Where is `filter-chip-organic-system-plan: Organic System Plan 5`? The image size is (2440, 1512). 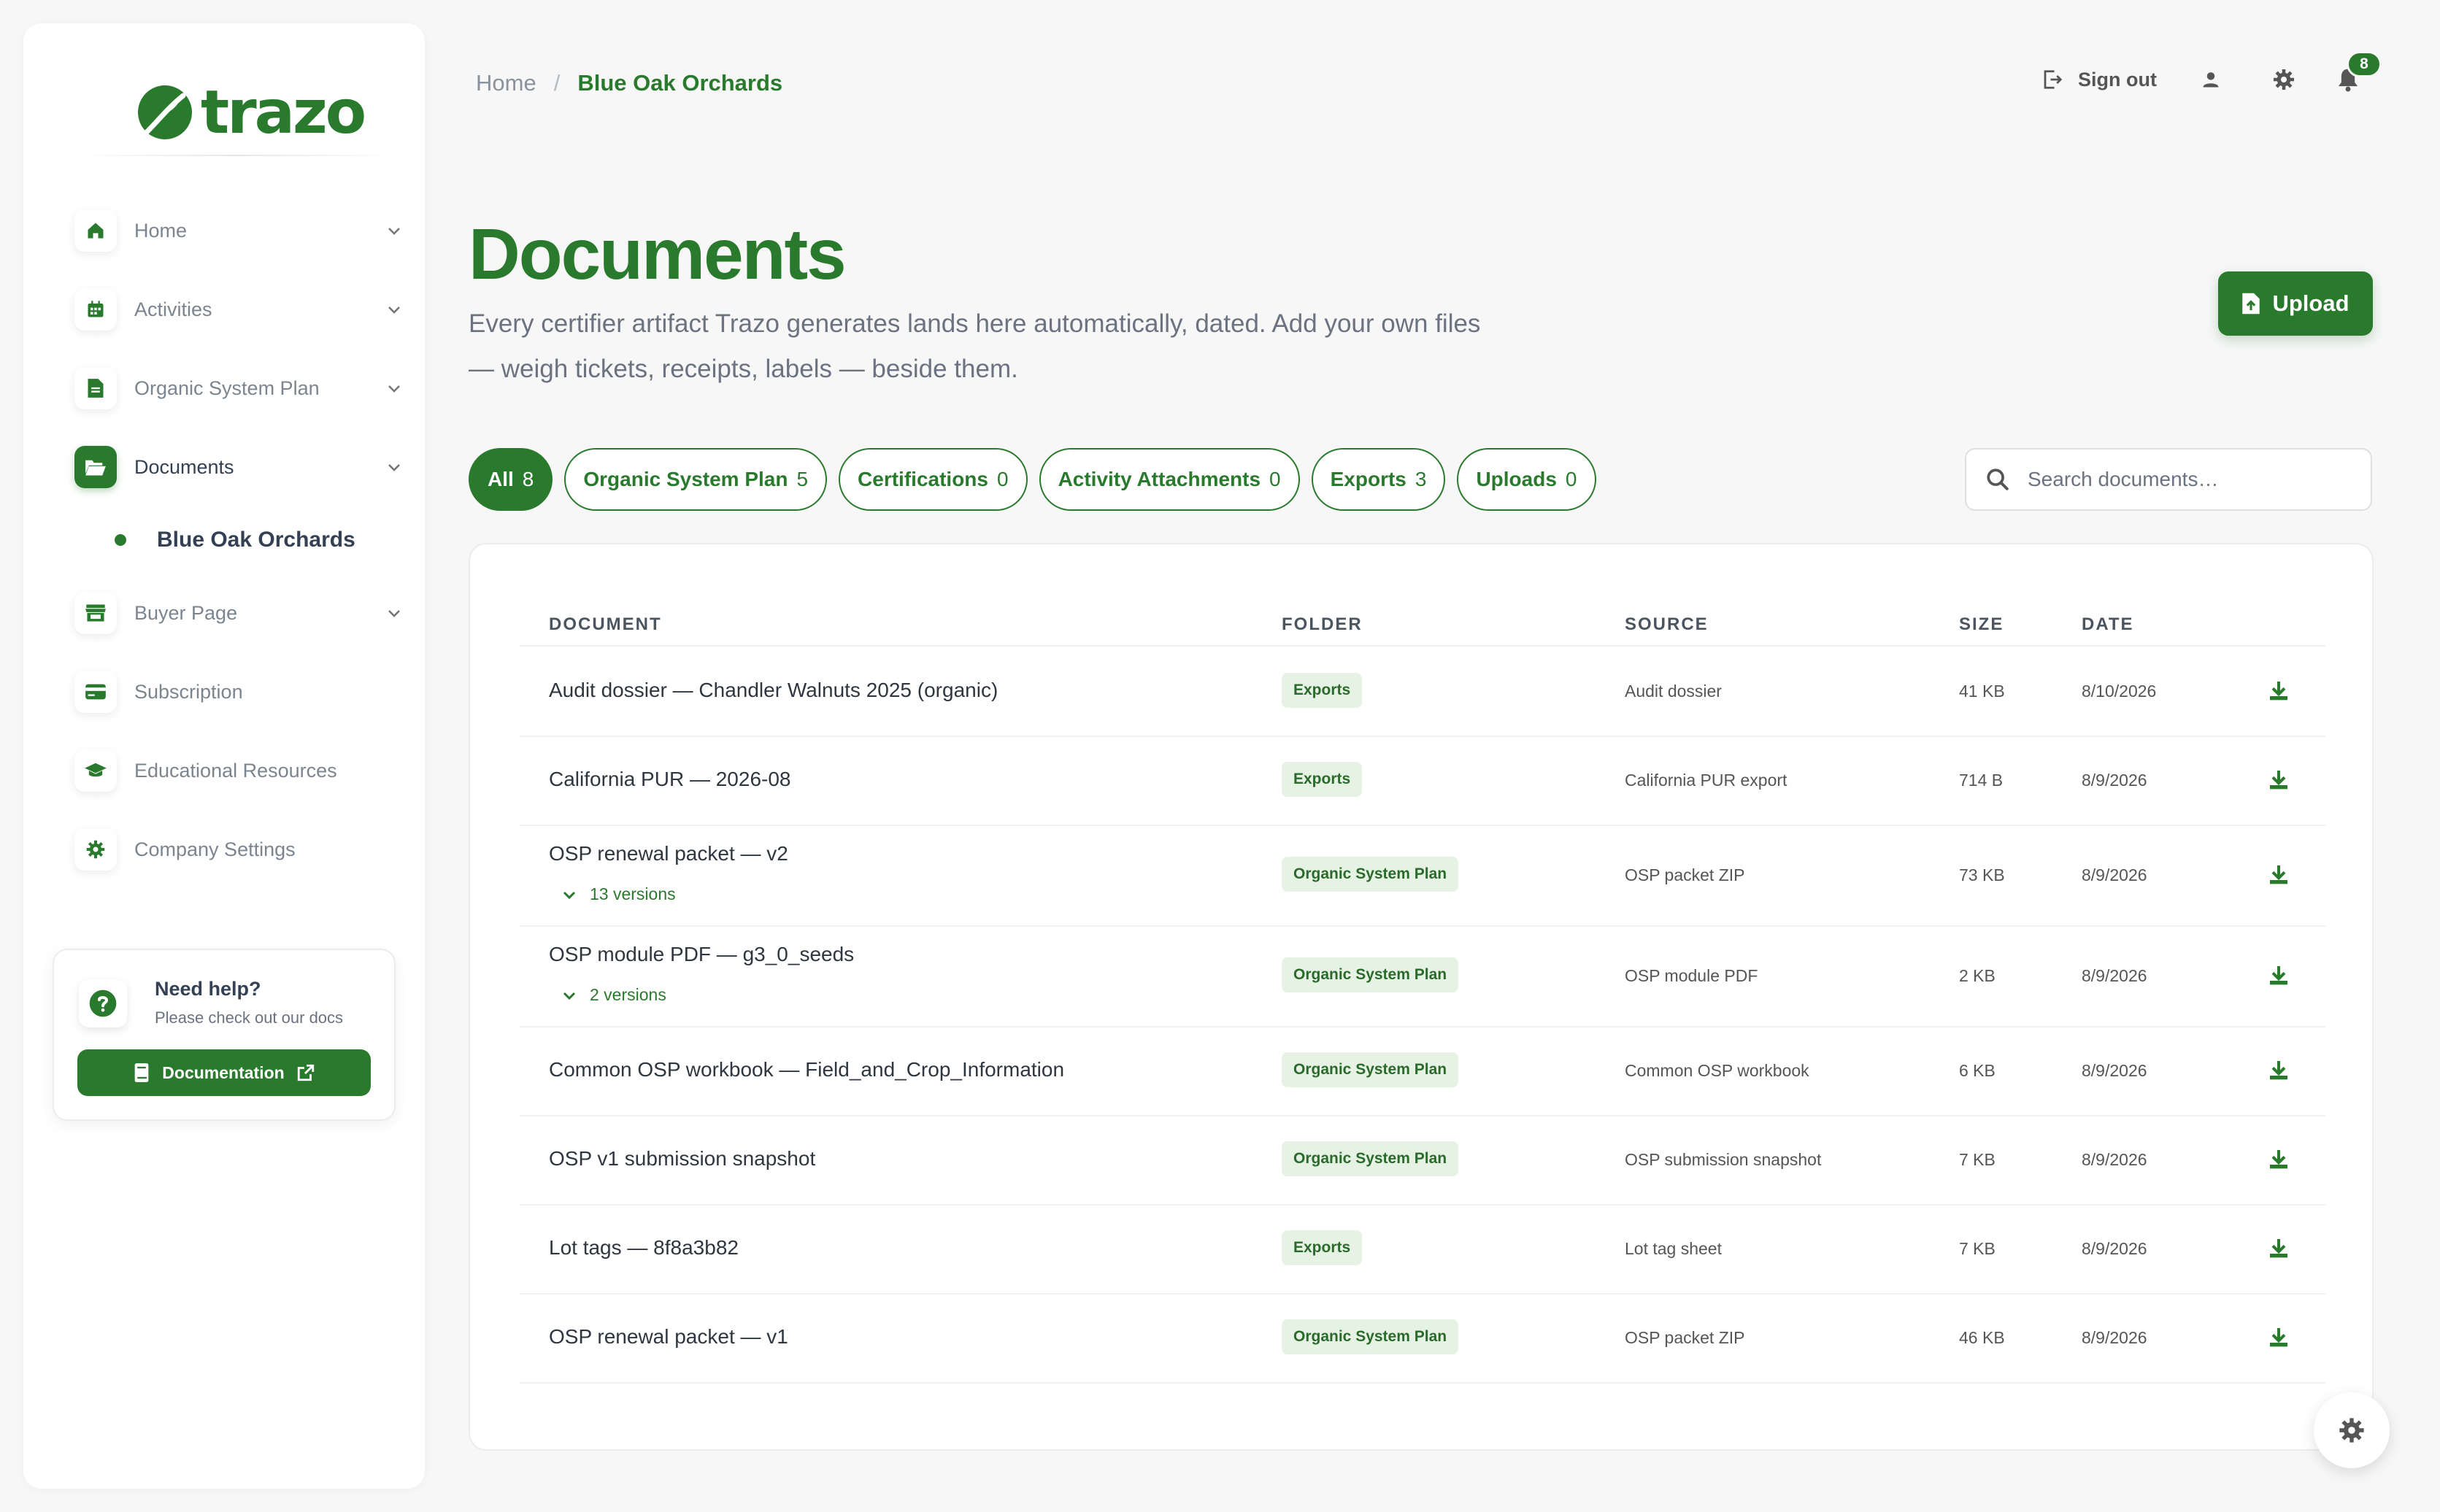
filter-chip-organic-system-plan: Organic System Plan 5 is located at coordinates (696, 479).